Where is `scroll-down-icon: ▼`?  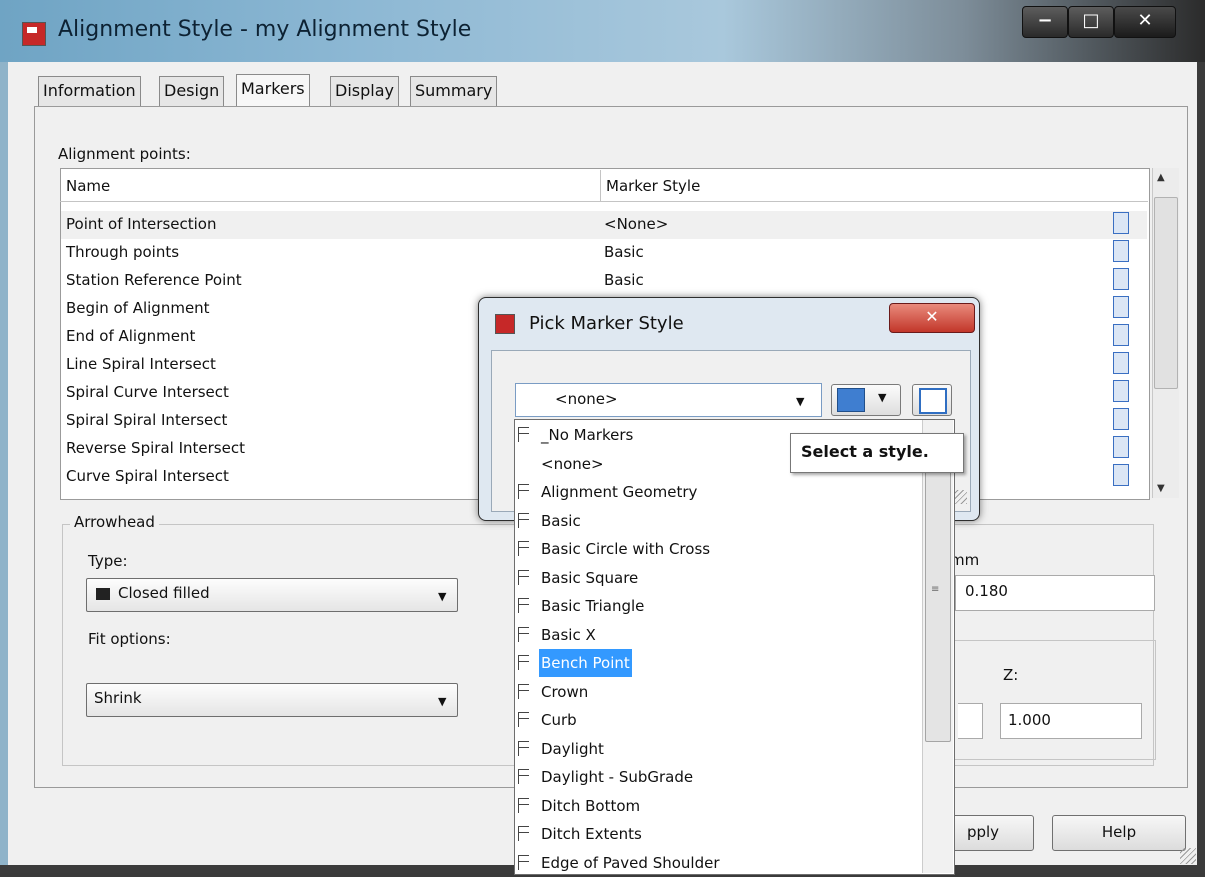 scroll-down-icon: ▼ is located at coordinates (1161, 488).